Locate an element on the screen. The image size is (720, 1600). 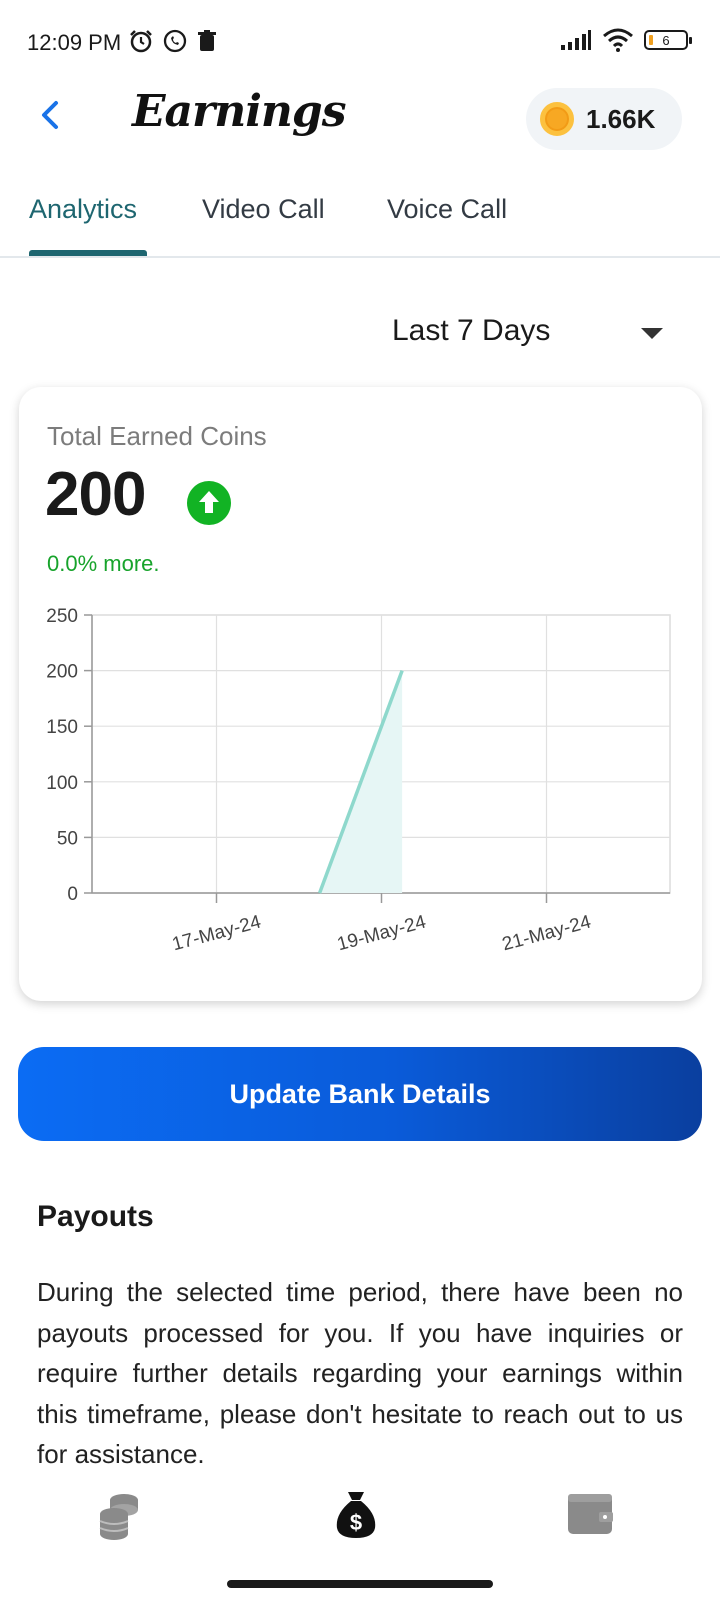
tab-voice-call: Voice Call is located at coordinates (447, 209).